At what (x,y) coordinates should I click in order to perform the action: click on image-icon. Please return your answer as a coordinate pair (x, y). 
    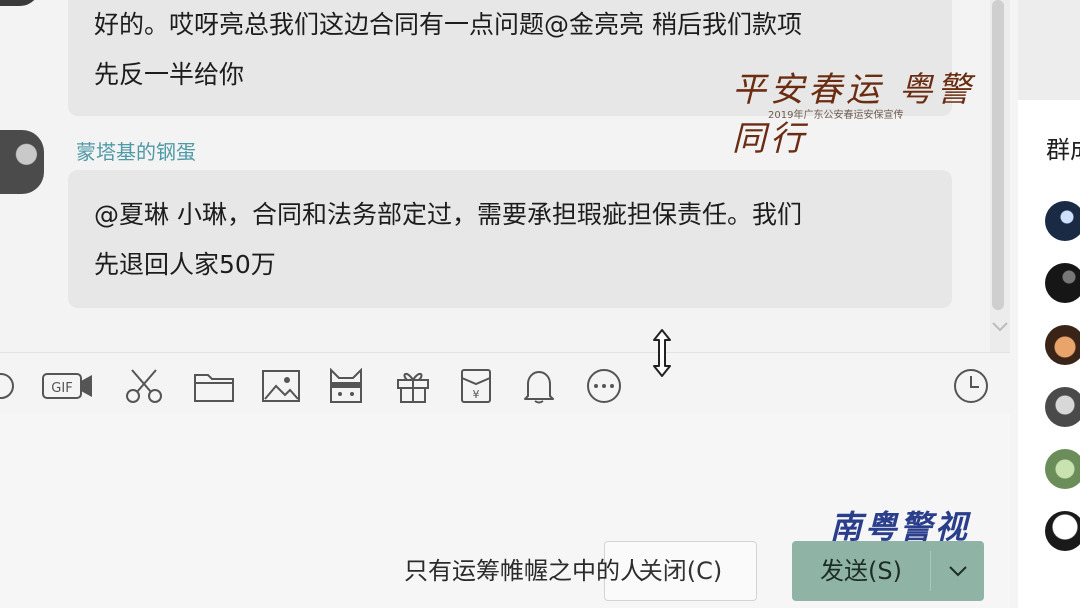
    Looking at the image, I should click on (281, 386).